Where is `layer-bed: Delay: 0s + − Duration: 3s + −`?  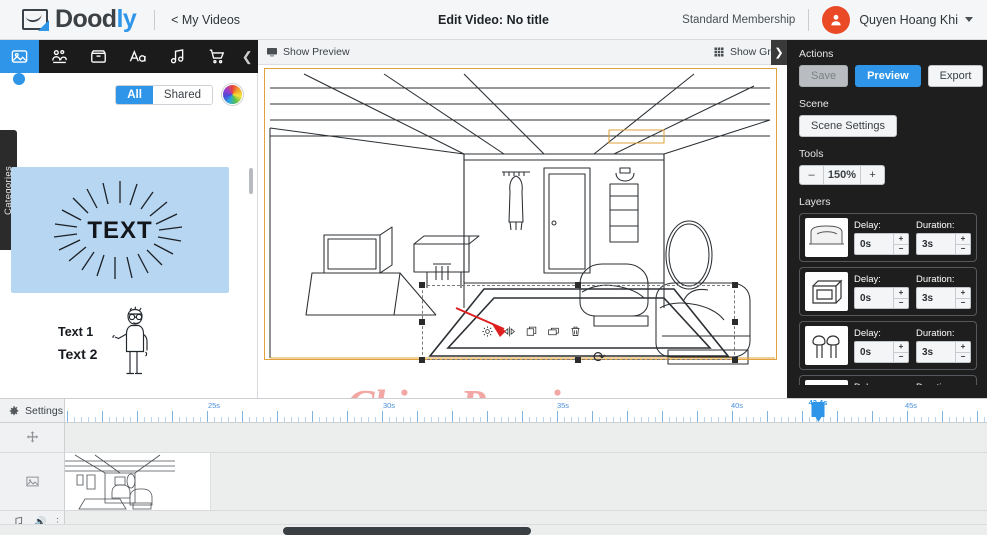
layer-bed: Delay: 0s + − Duration: 3s + − is located at coordinates (888, 237).